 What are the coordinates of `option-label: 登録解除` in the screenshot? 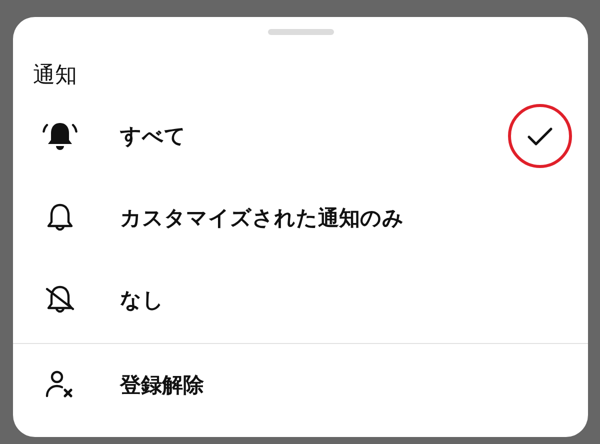 It's located at (162, 385).